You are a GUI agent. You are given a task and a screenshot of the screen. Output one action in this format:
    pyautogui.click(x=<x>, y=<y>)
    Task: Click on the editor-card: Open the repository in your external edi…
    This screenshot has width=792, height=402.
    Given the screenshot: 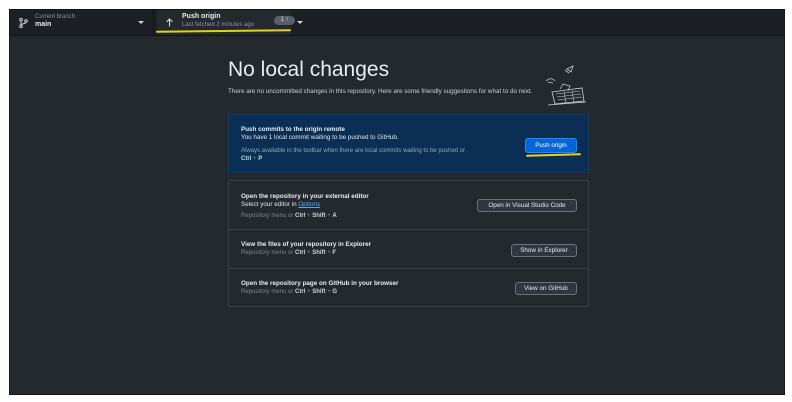 What is the action you would take?
    pyautogui.click(x=408, y=205)
    